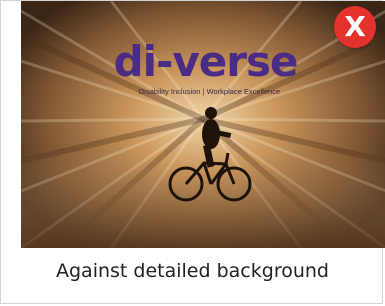  I want to click on logo-wordmark: di-verse, so click(206, 61).